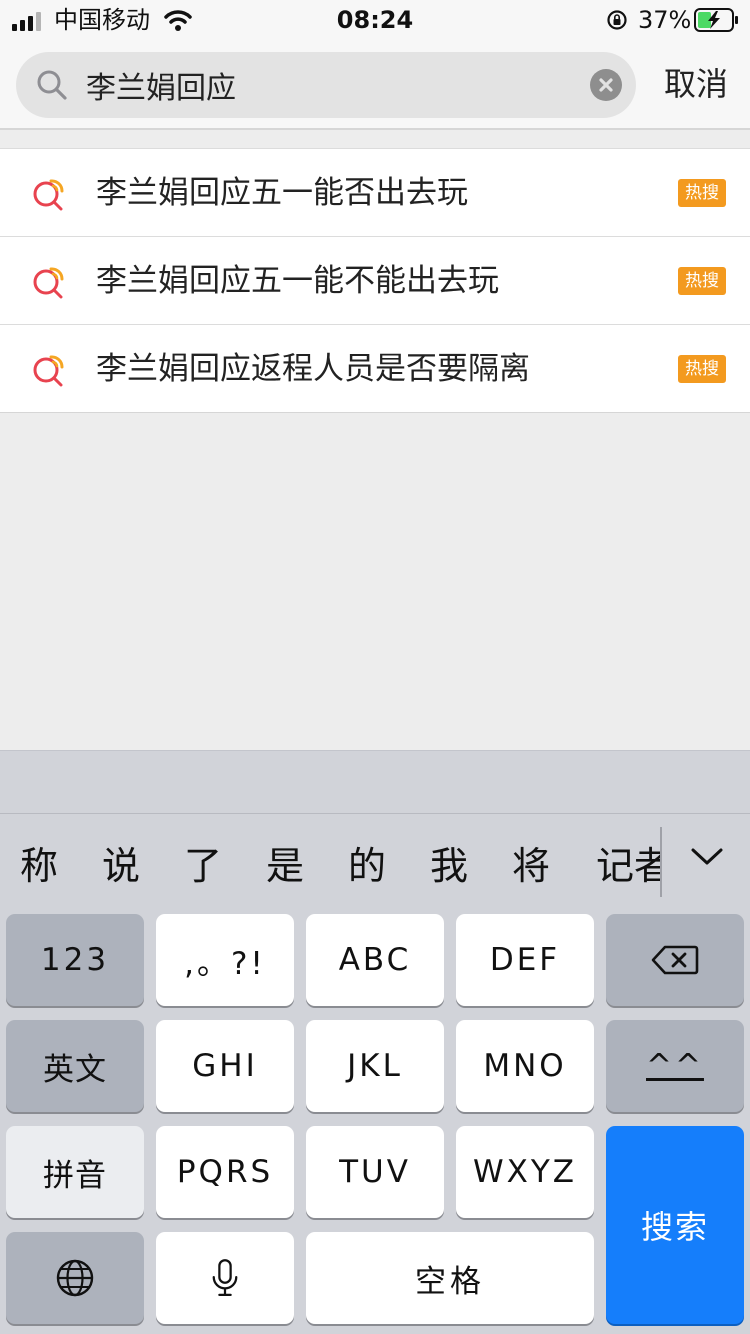 This screenshot has width=750, height=1334. I want to click on suggestion-item: 李兰娟回应返程人员是否要隔离 热搜, so click(375, 369).